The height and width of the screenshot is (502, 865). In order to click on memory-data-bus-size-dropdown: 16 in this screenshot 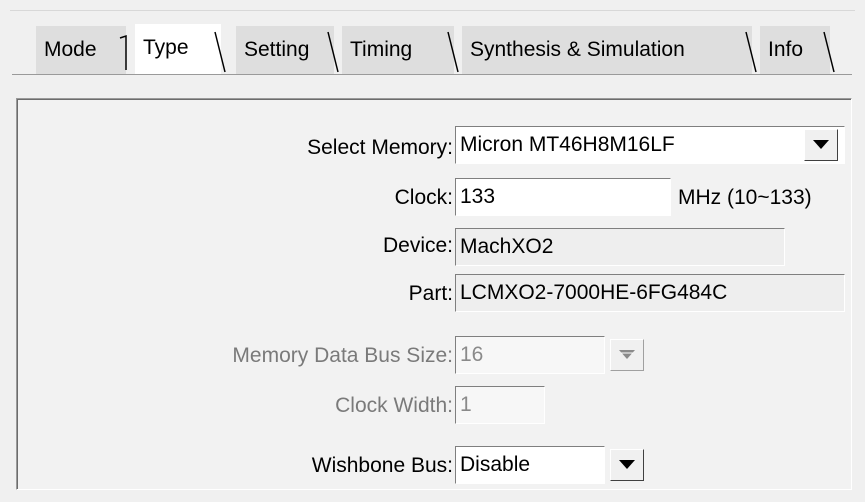, I will do `click(530, 355)`.